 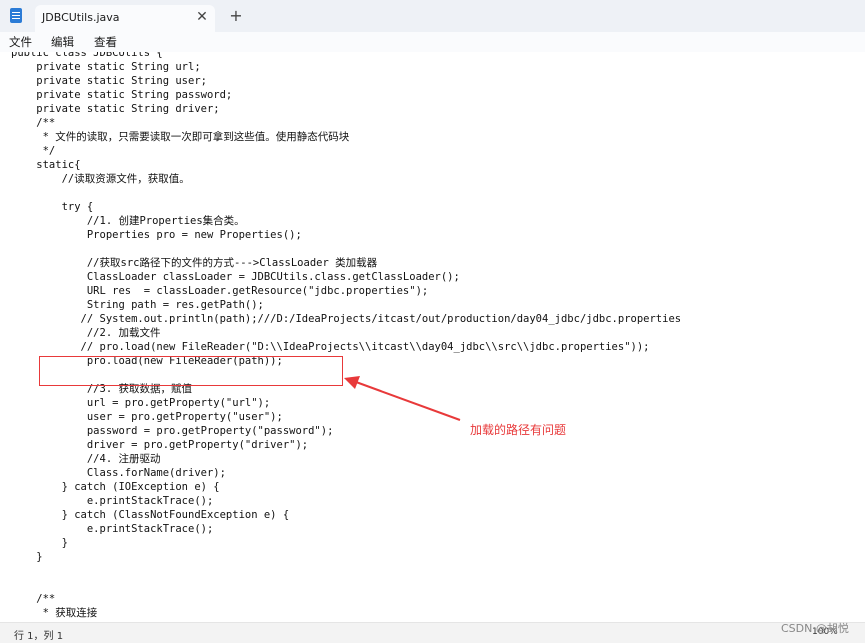 What do you see at coordinates (432, 42) in the screenshot?
I see `menu-bar: 文件 编辑 查看` at bounding box center [432, 42].